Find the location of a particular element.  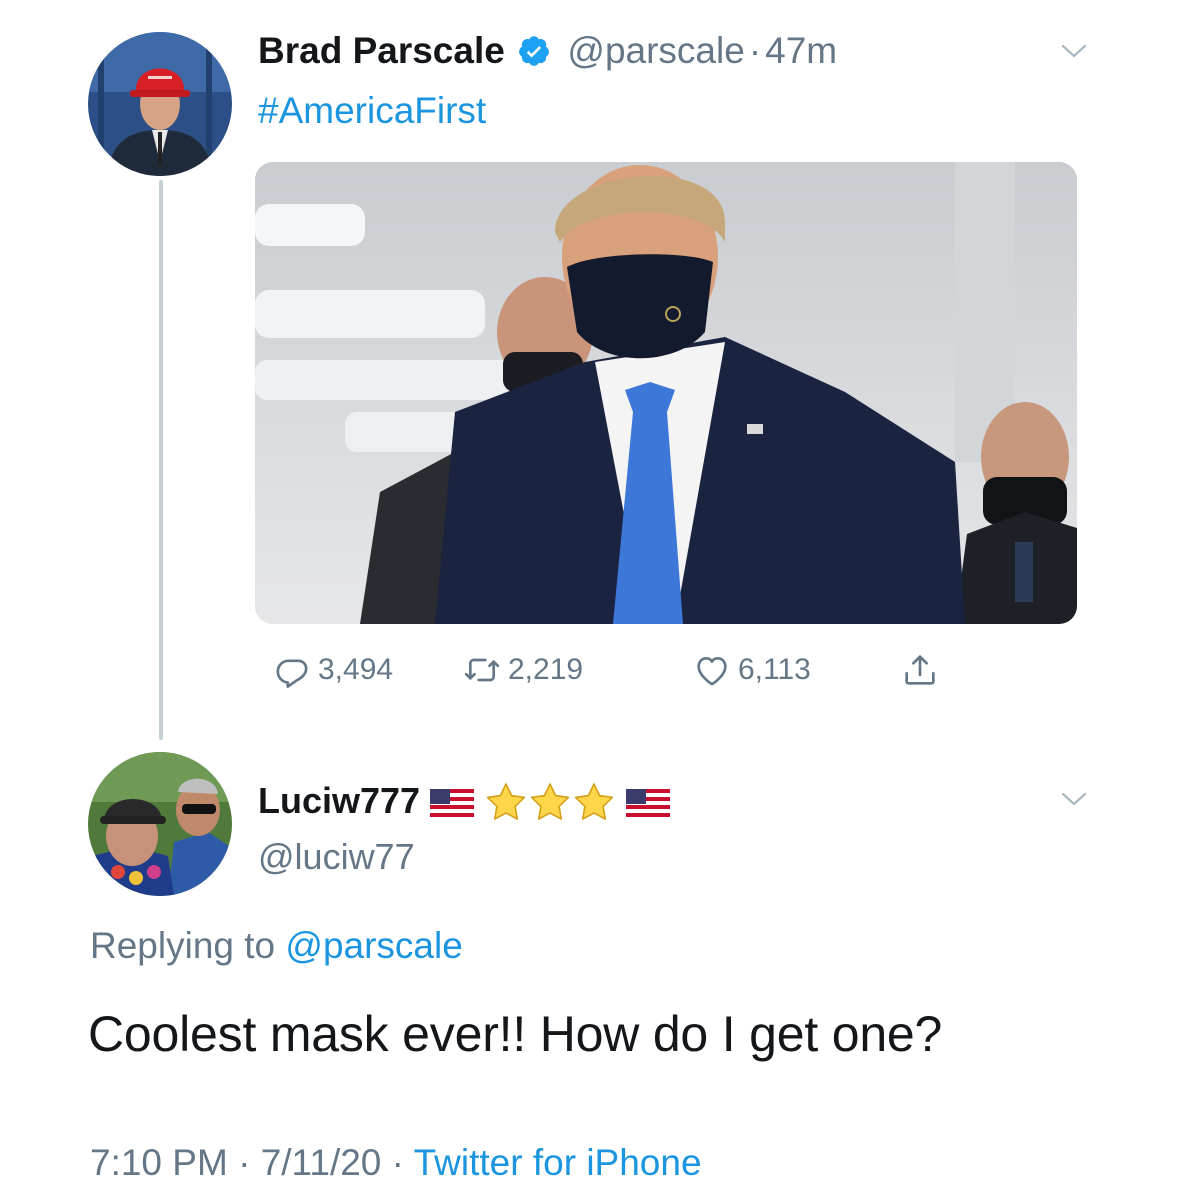

retweet-action: 2,219 is located at coordinates (522, 670).